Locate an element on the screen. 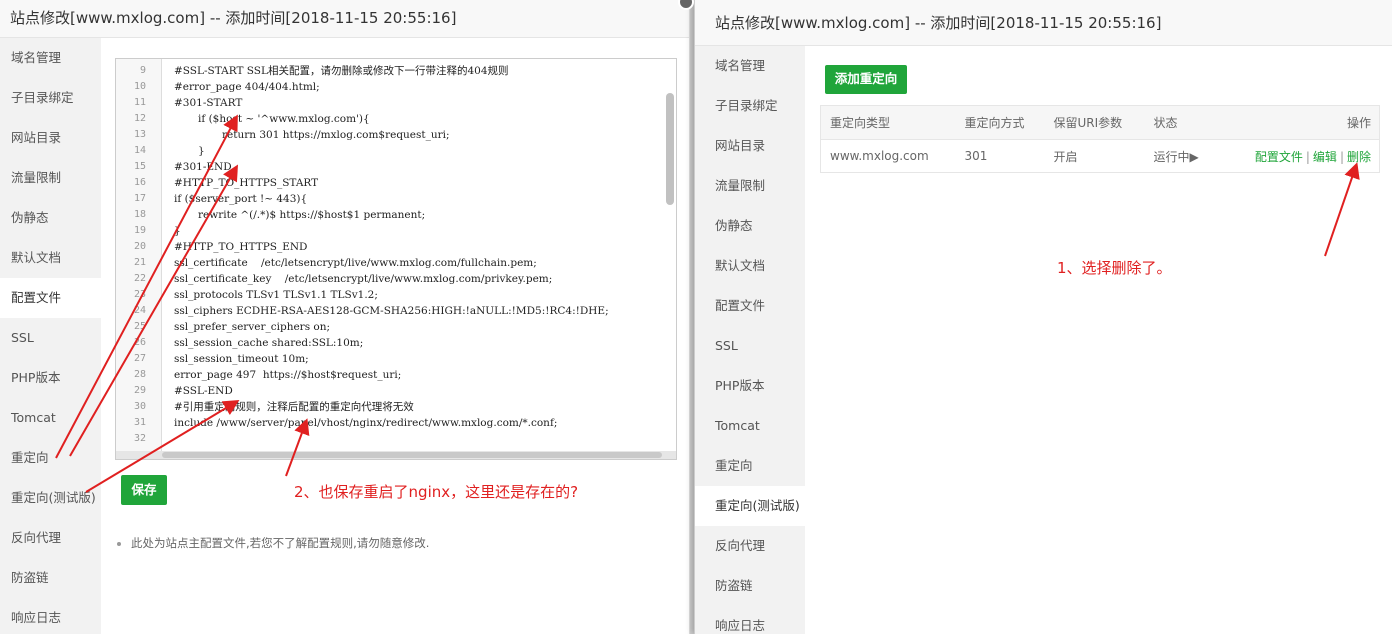  delete-link: 删除 is located at coordinates (1359, 157).